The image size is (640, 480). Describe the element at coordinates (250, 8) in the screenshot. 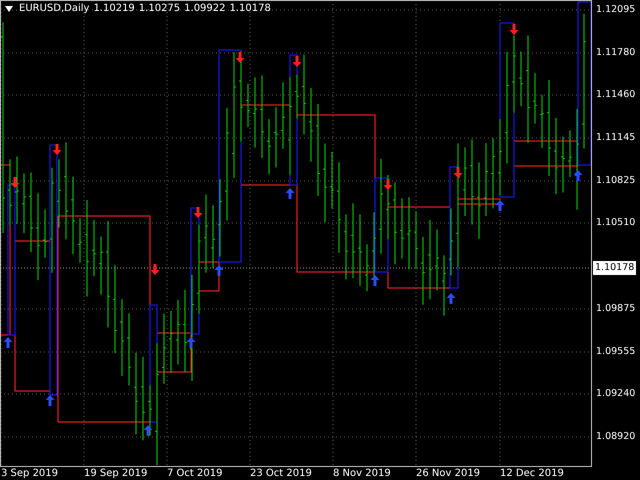

I see `quote-value: 1.10178` at that location.